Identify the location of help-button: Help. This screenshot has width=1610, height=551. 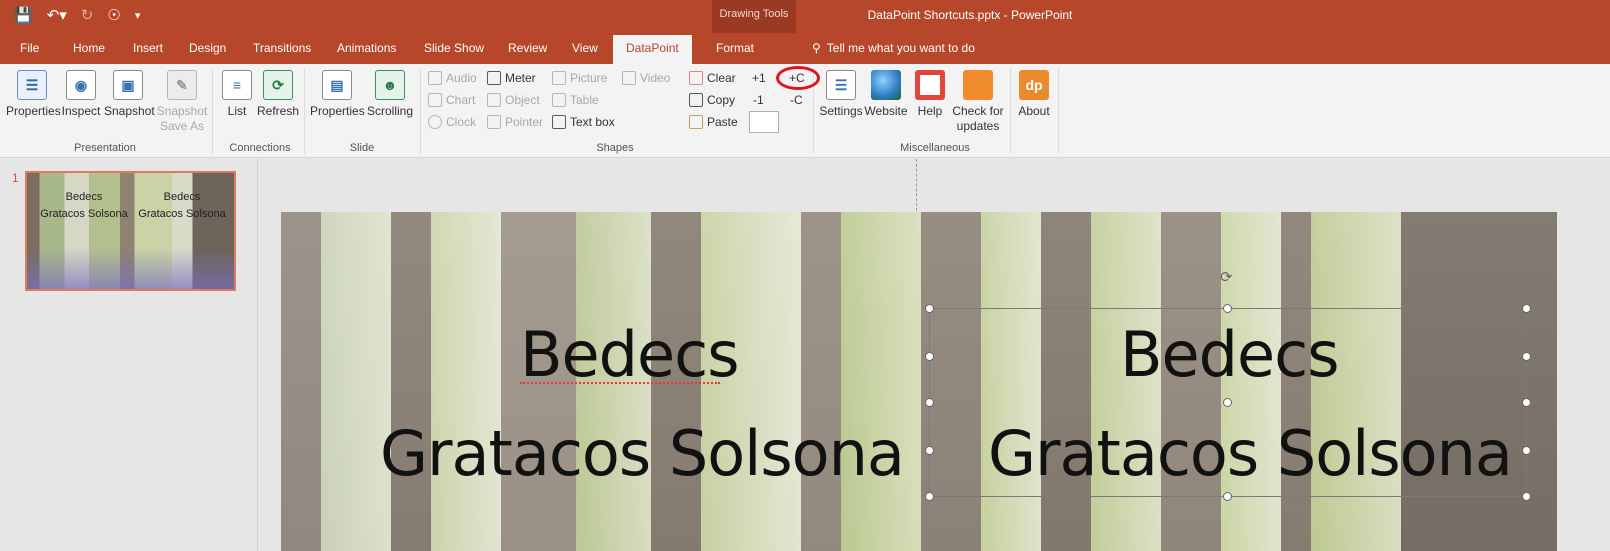
(930, 94).